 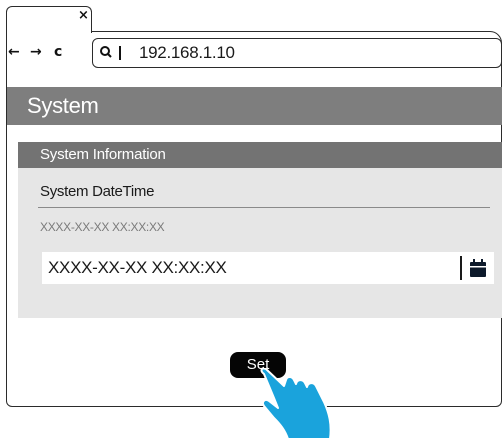 I want to click on browser-tab: ×, so click(x=49, y=19).